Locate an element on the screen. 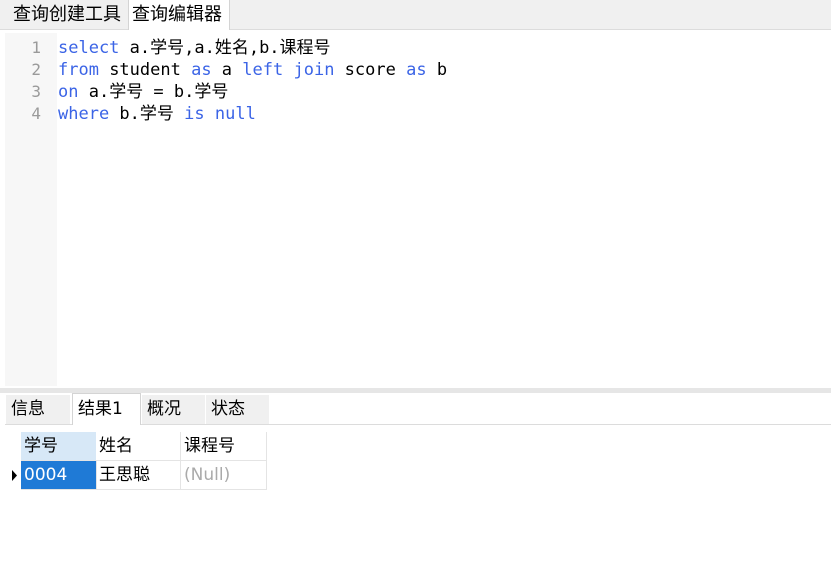 This screenshot has height=565, width=831. sql-text: score is located at coordinates (370, 70).